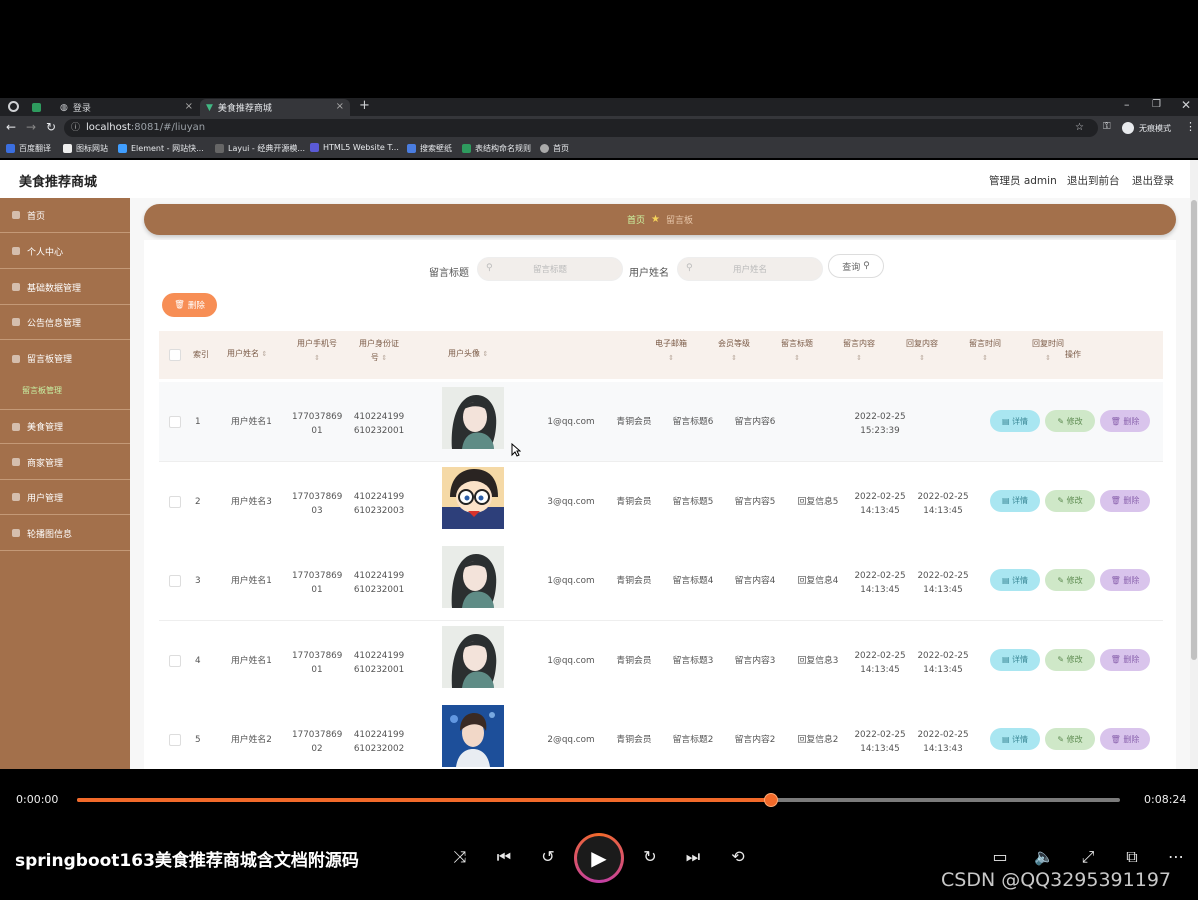 This screenshot has width=1198, height=900. What do you see at coordinates (51, 127) in the screenshot?
I see `reload-icon: ↻` at bounding box center [51, 127].